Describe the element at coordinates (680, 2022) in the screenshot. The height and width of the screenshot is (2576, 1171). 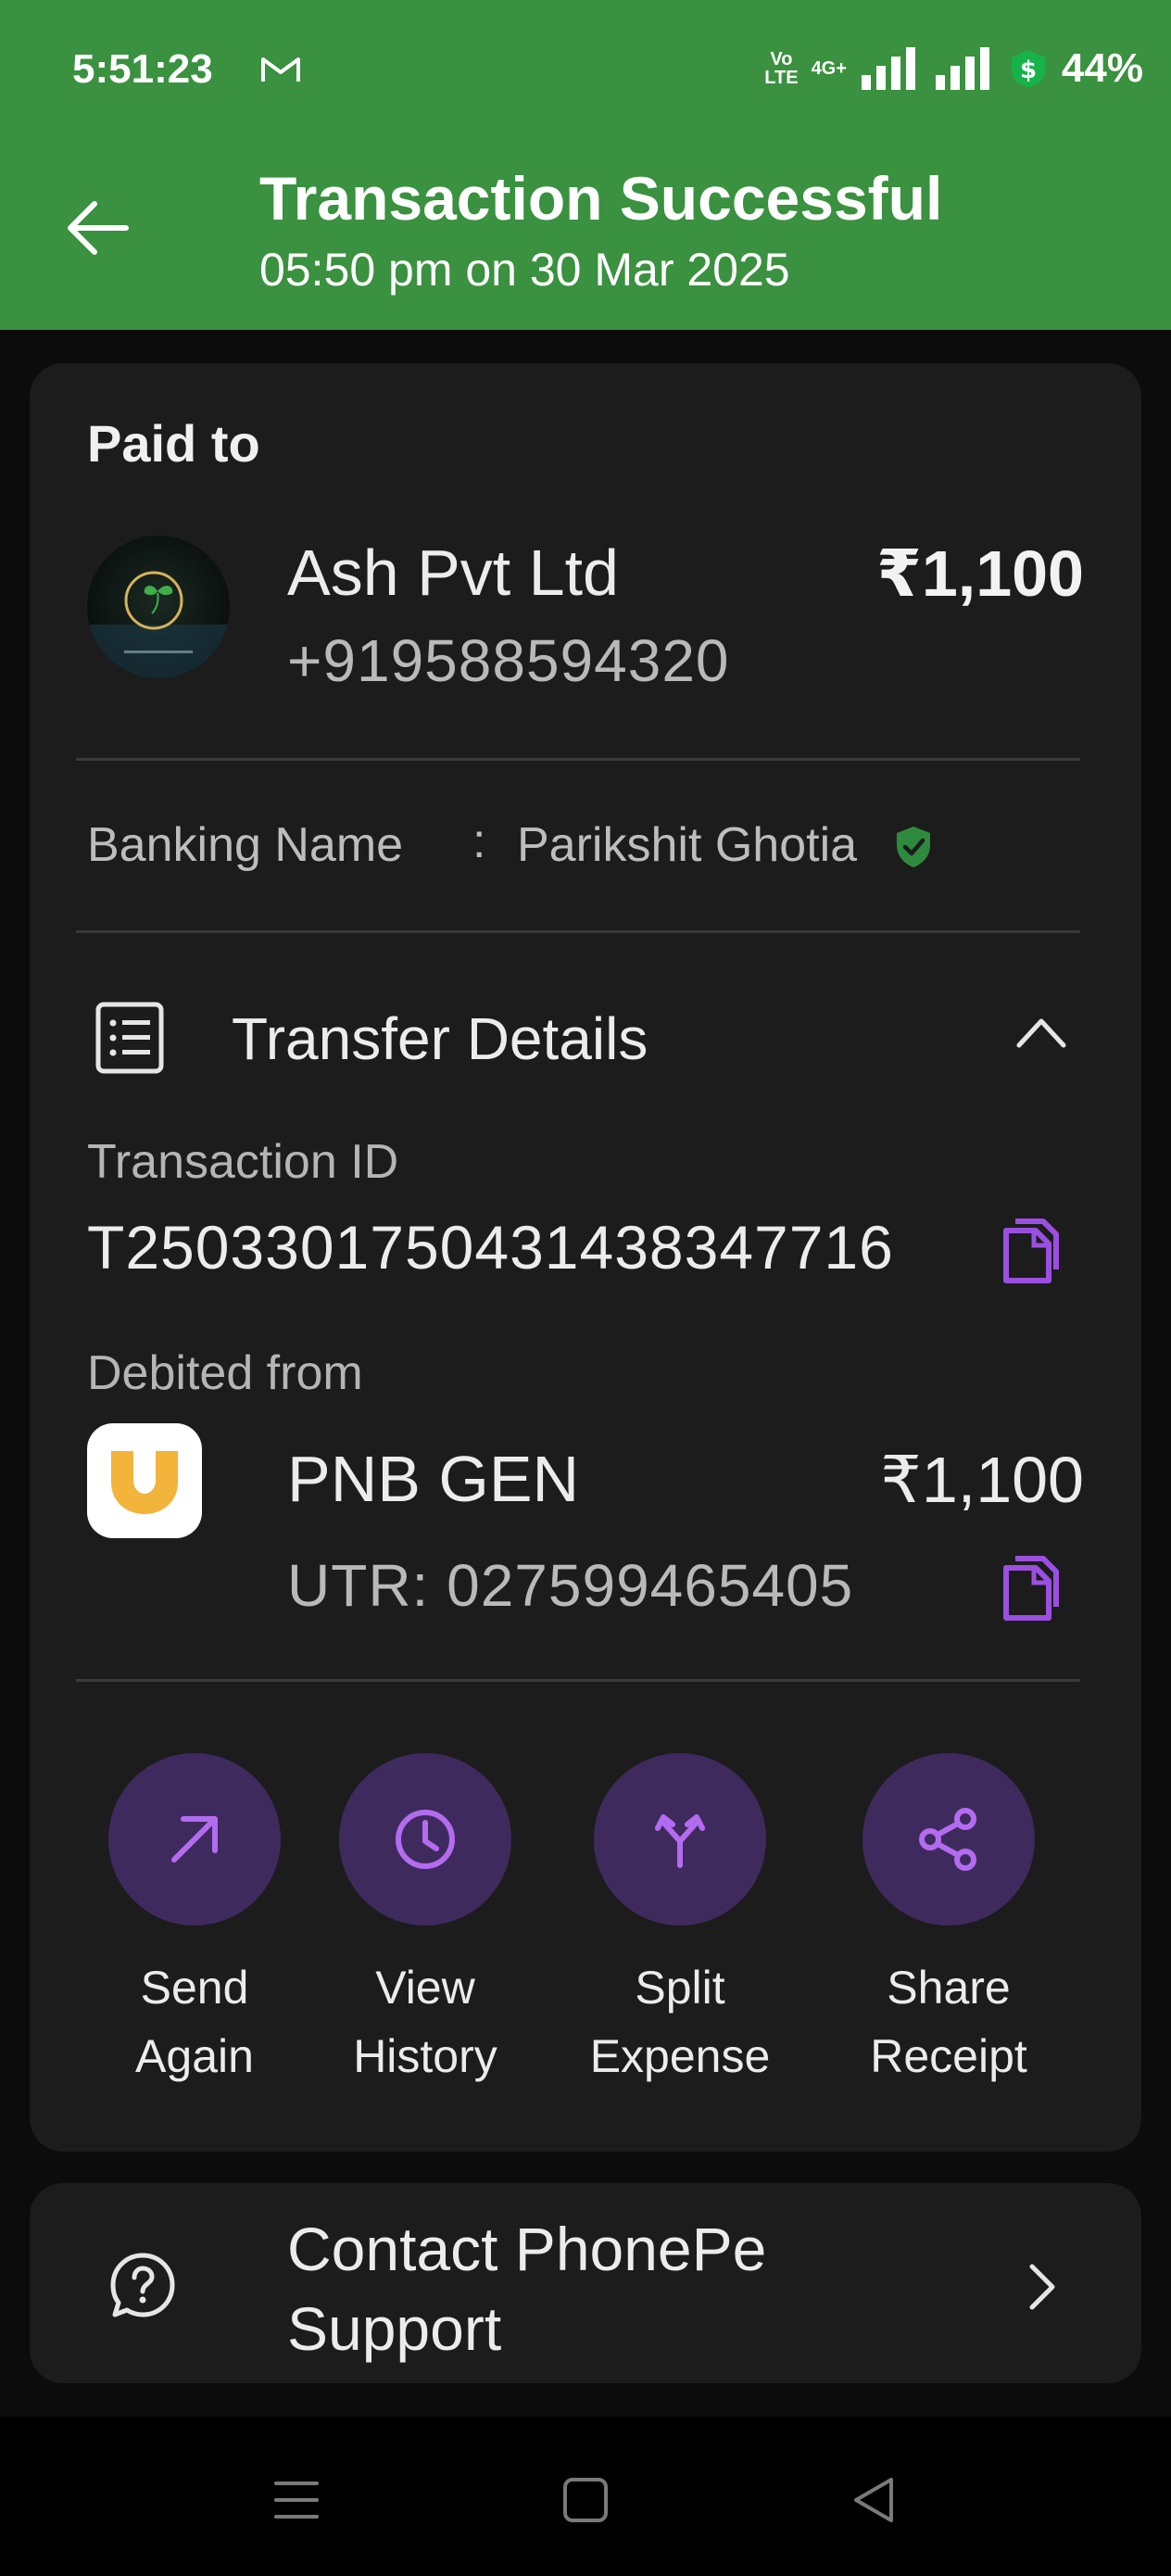
I see `split-expense-label: Split Expense` at that location.